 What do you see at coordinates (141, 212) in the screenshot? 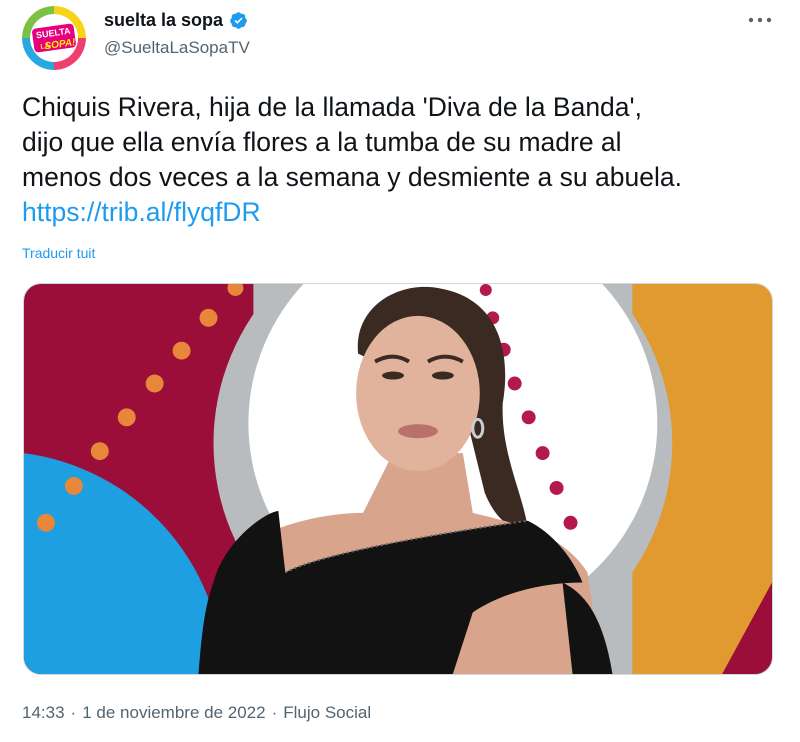
I see `tweet-link: https://trib.al/flyqfDR` at bounding box center [141, 212].